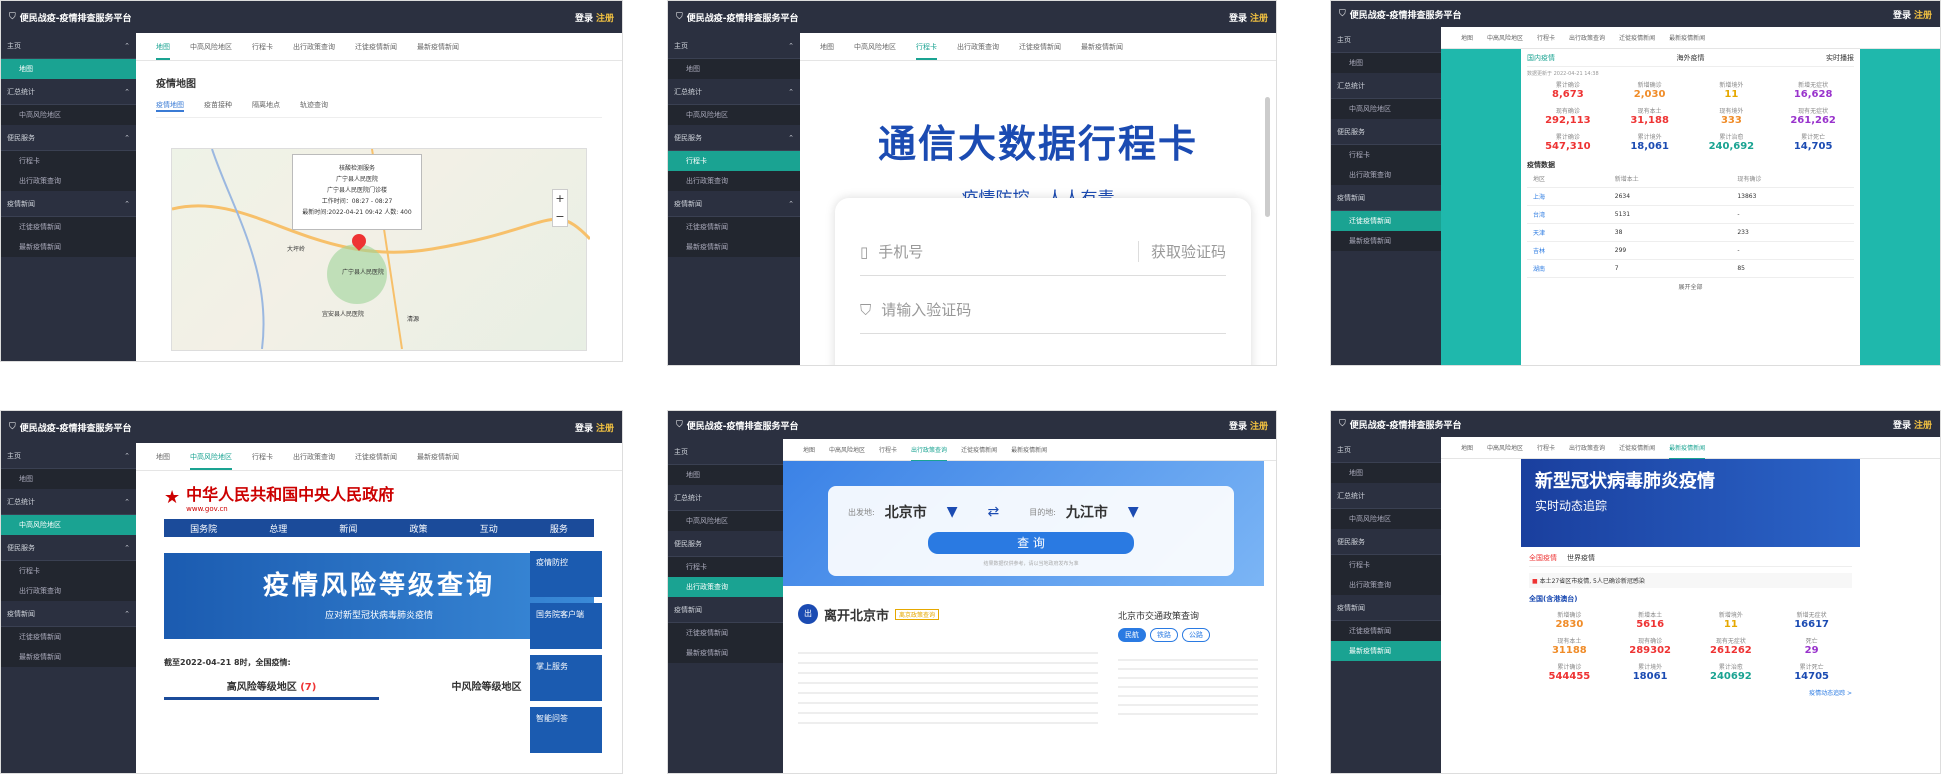  I want to click on table-row: 湖南 7 85, so click(1690, 268).